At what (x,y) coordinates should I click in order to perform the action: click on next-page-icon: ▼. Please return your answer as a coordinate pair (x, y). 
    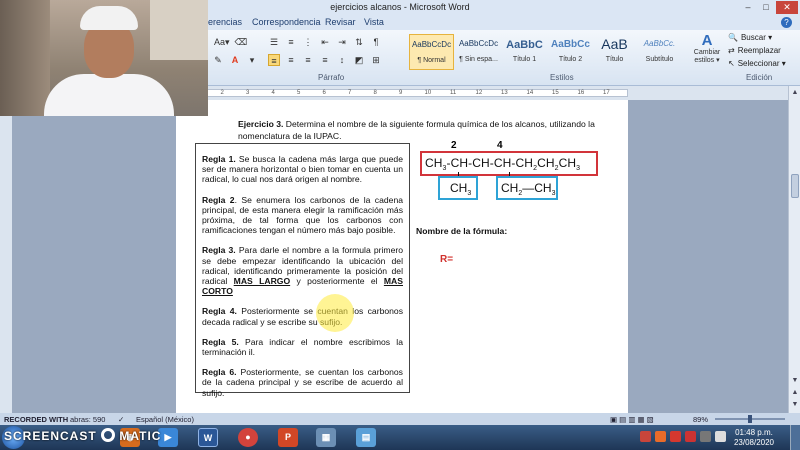
    Looking at the image, I should click on (795, 405).